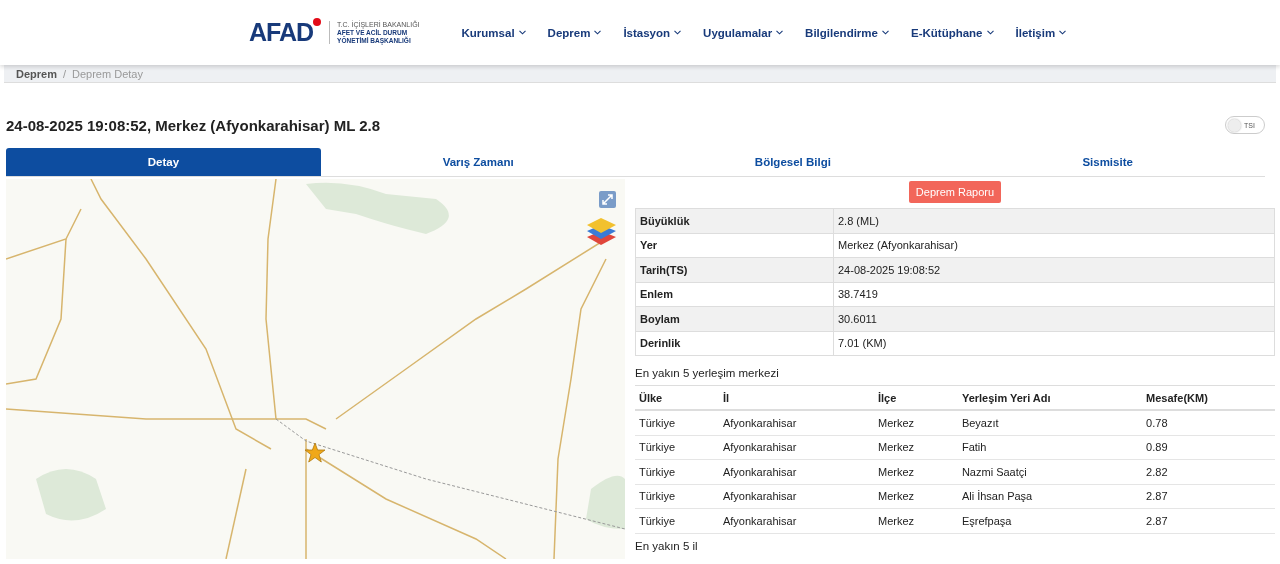 The height and width of the screenshot is (564, 1280). I want to click on nav-menu-item: İletişim, so click(1041, 32).